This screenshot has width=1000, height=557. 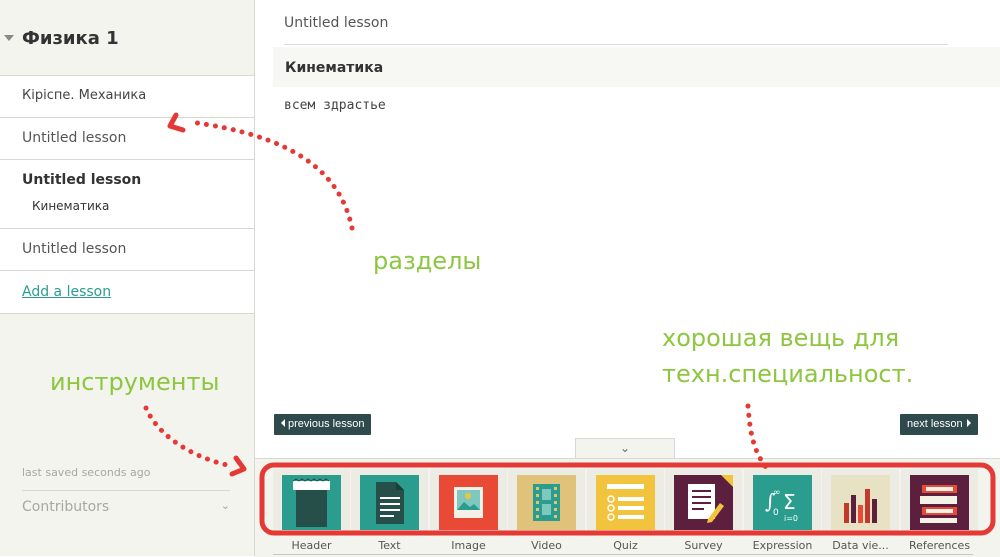 What do you see at coordinates (789, 502) in the screenshot?
I see `svg-text: Σ` at bounding box center [789, 502].